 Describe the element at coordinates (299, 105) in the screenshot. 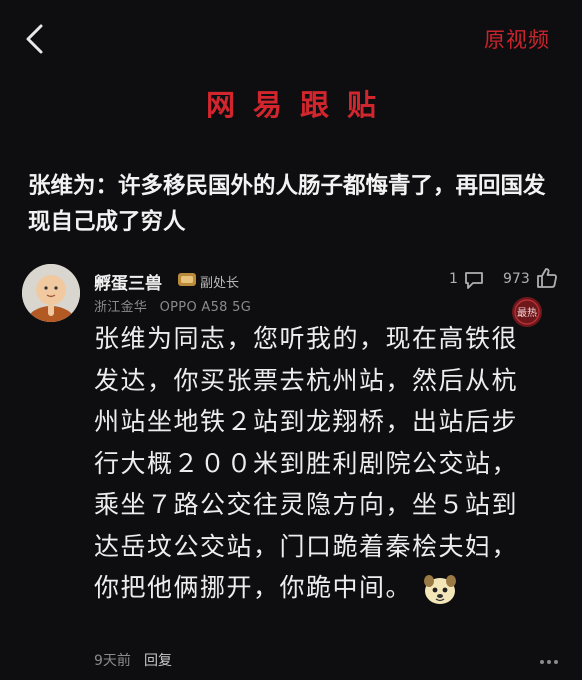

I see `brand-title: 网易跟贴` at that location.